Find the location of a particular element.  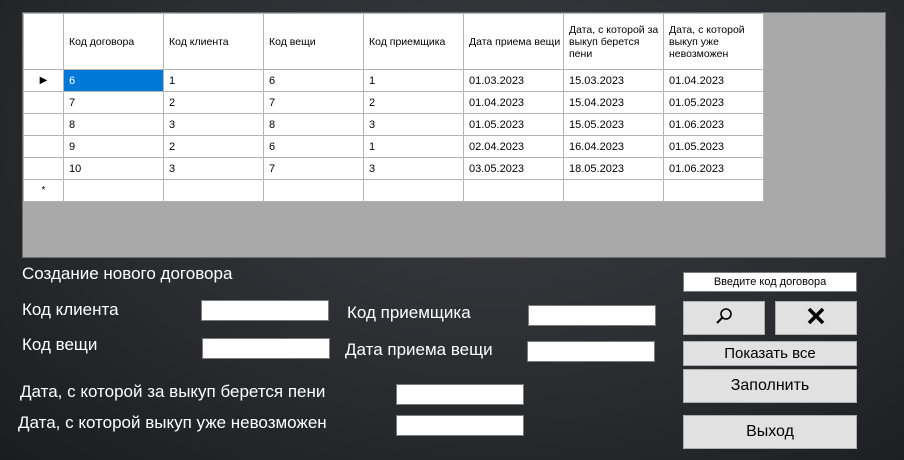

column-header: Код вещи is located at coordinates (313, 41).